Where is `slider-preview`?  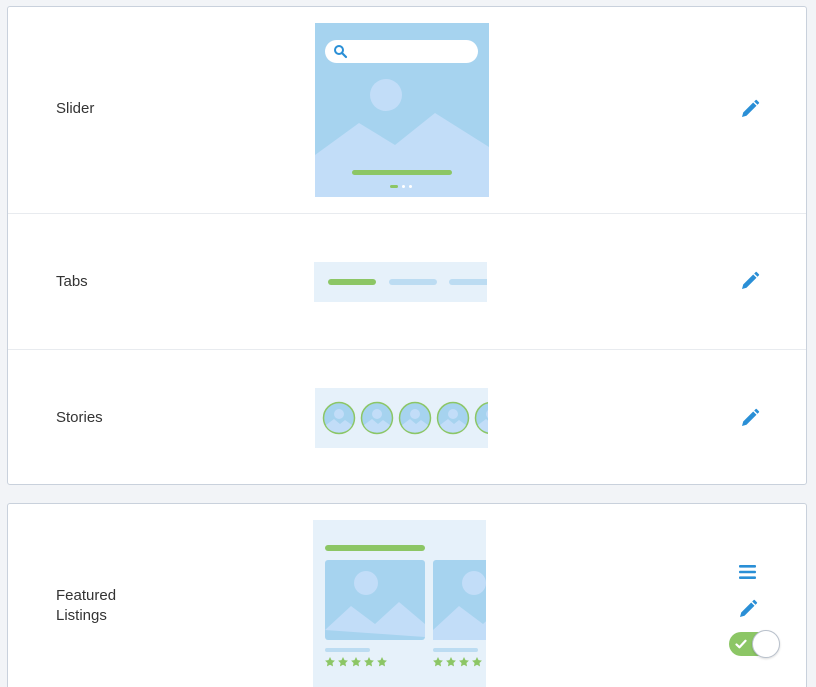 slider-preview is located at coordinates (402, 110).